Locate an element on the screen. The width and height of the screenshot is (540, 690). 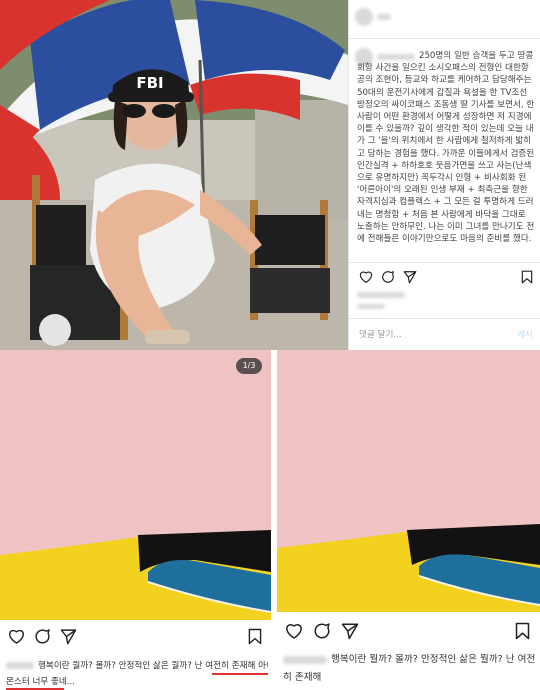
caption-line-2: 히 존재해 is located at coordinates (302, 677).